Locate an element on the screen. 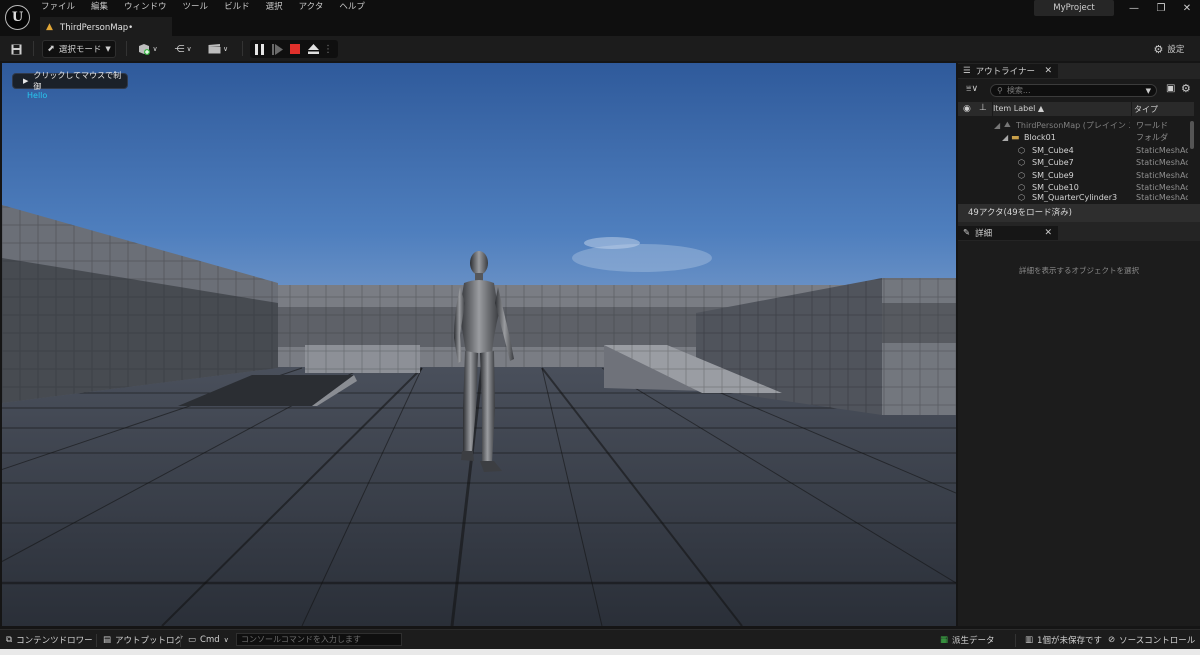 Image resolution: width=1200 pixels, height=655 pixels. outliner-row-actor: ⬡ SM_Cube9 StaticMeshActor is located at coordinates (1074, 175).